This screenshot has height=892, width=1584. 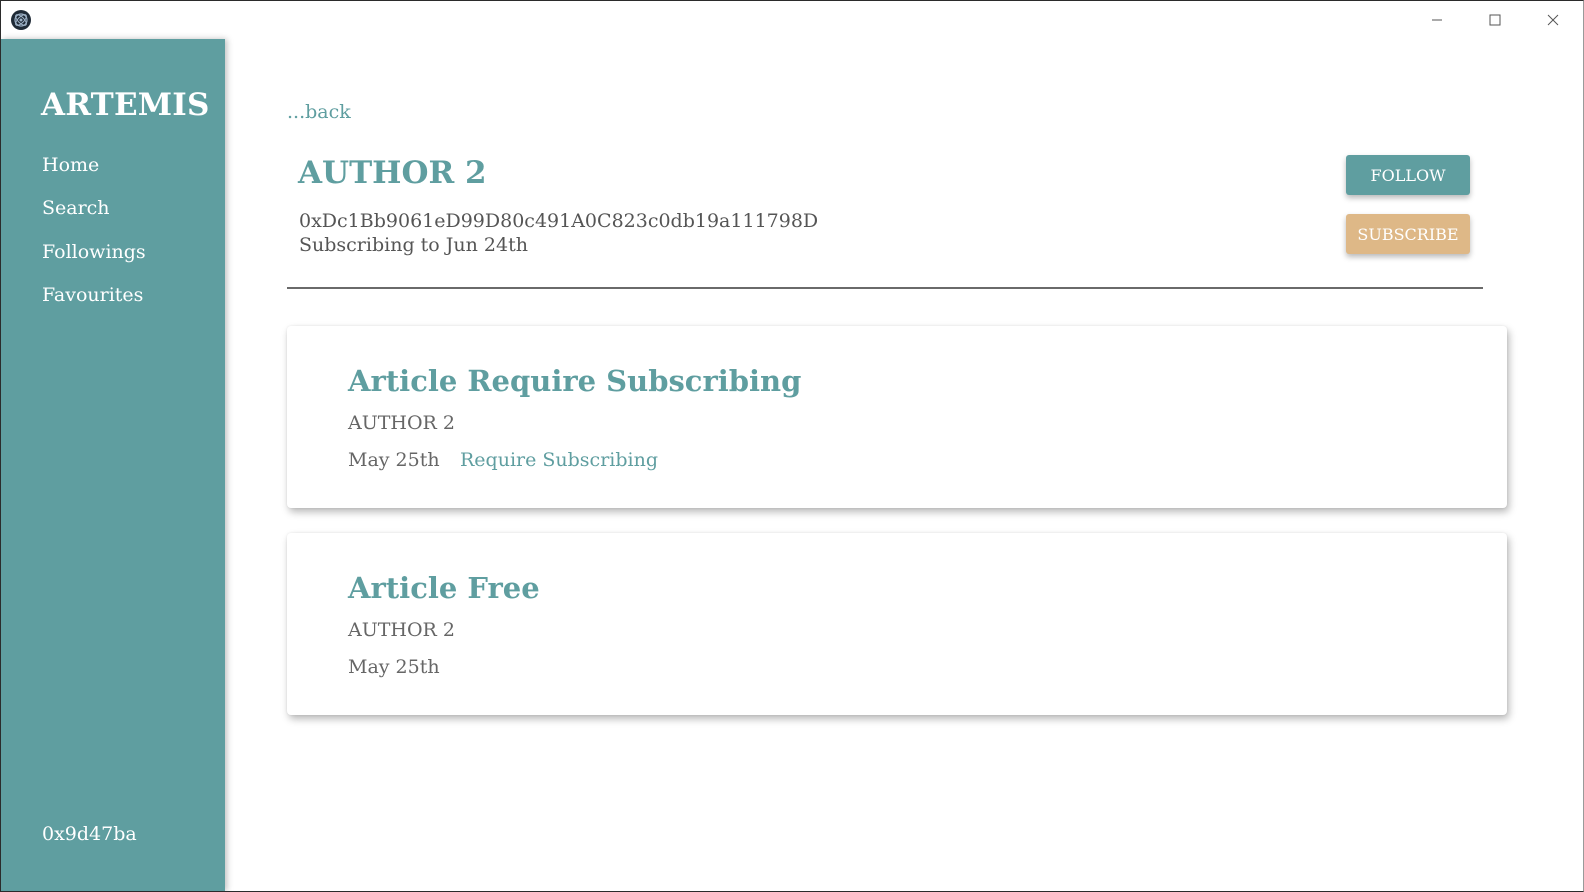 What do you see at coordinates (413, 245) in the screenshot?
I see `subscription-status: Subscribing to Jun 24th` at bounding box center [413, 245].